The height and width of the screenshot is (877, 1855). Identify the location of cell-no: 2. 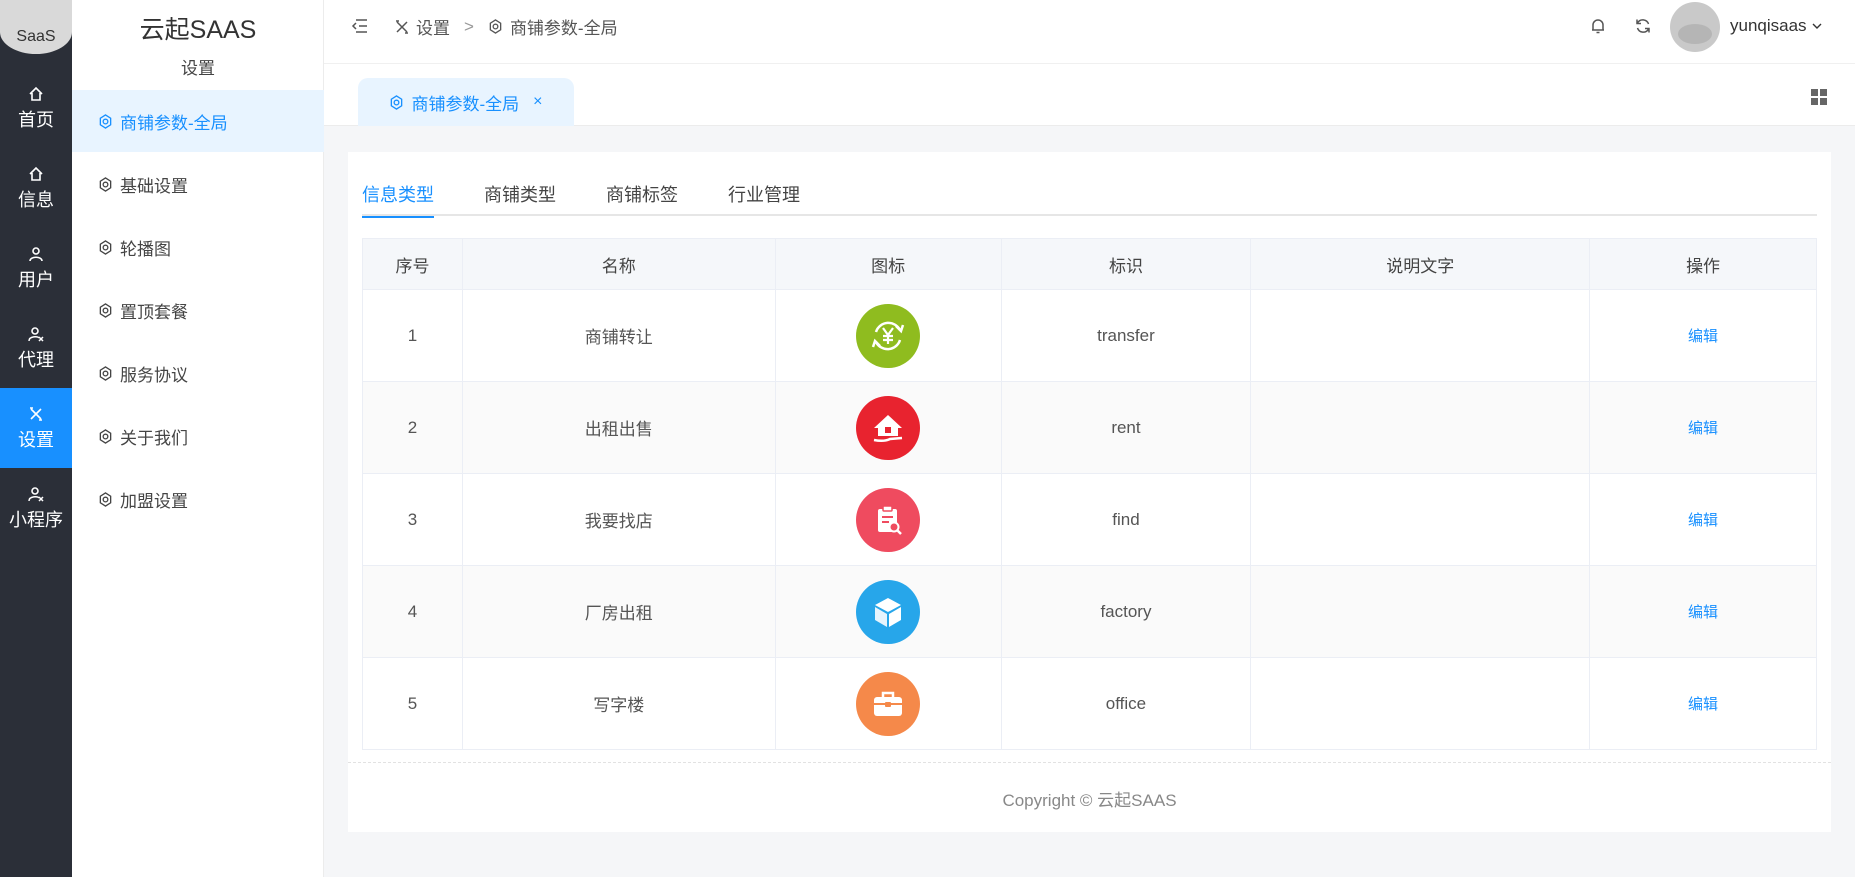
(412, 427).